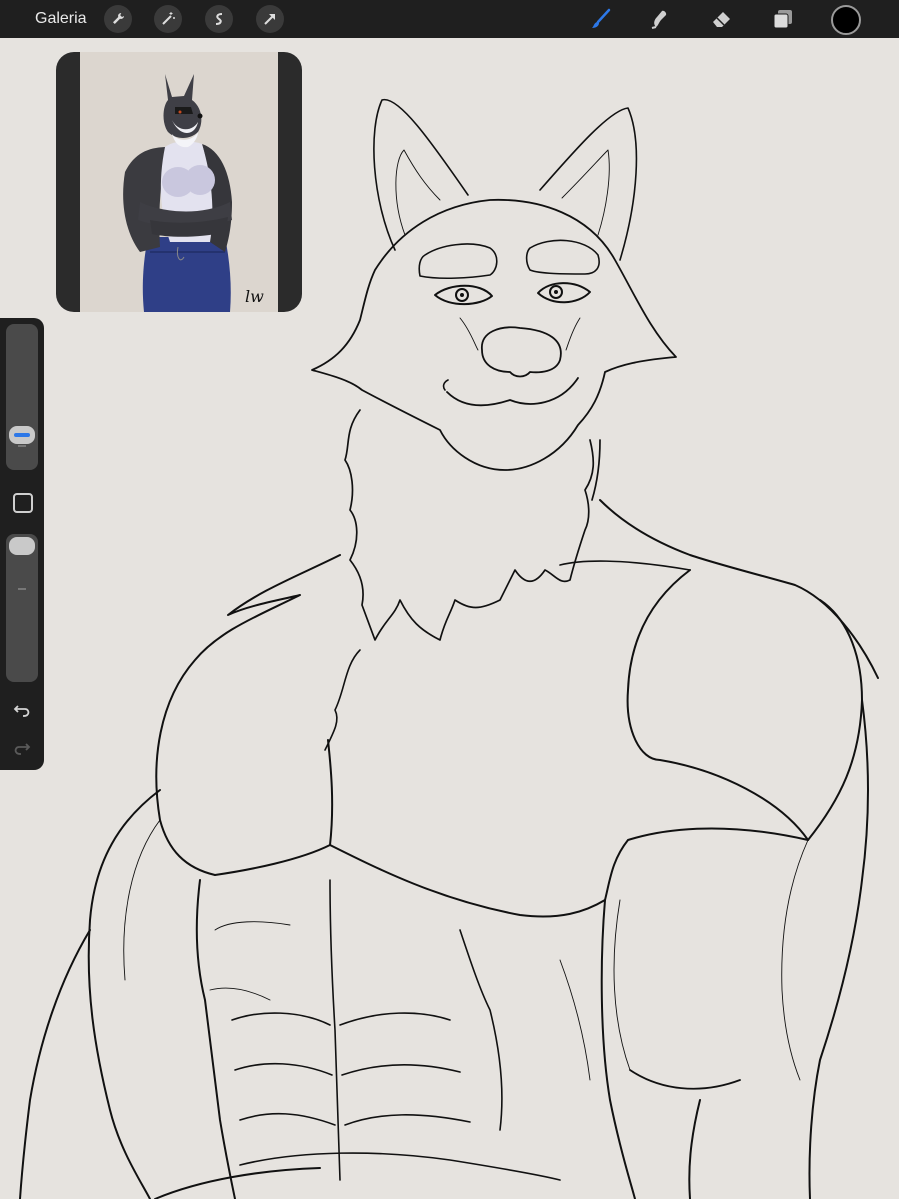 The height and width of the screenshot is (1199, 899). What do you see at coordinates (512, 392) in the screenshot?
I see `mouth` at bounding box center [512, 392].